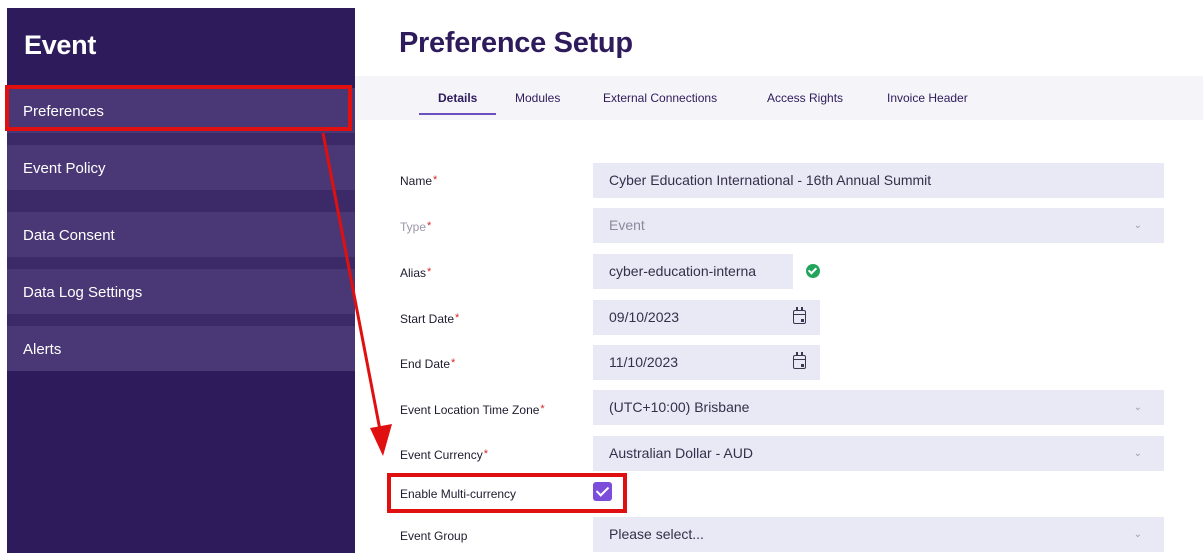 The width and height of the screenshot is (1203, 553). I want to click on annotation-arrow, so click(356, 294).